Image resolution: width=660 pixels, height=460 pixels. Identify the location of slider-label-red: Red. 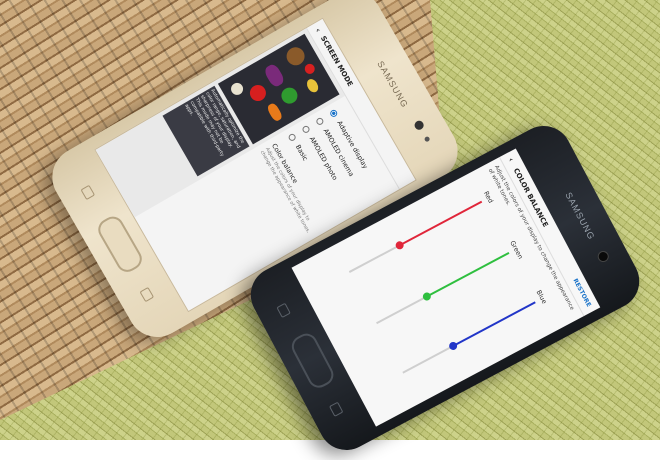
(488, 197).